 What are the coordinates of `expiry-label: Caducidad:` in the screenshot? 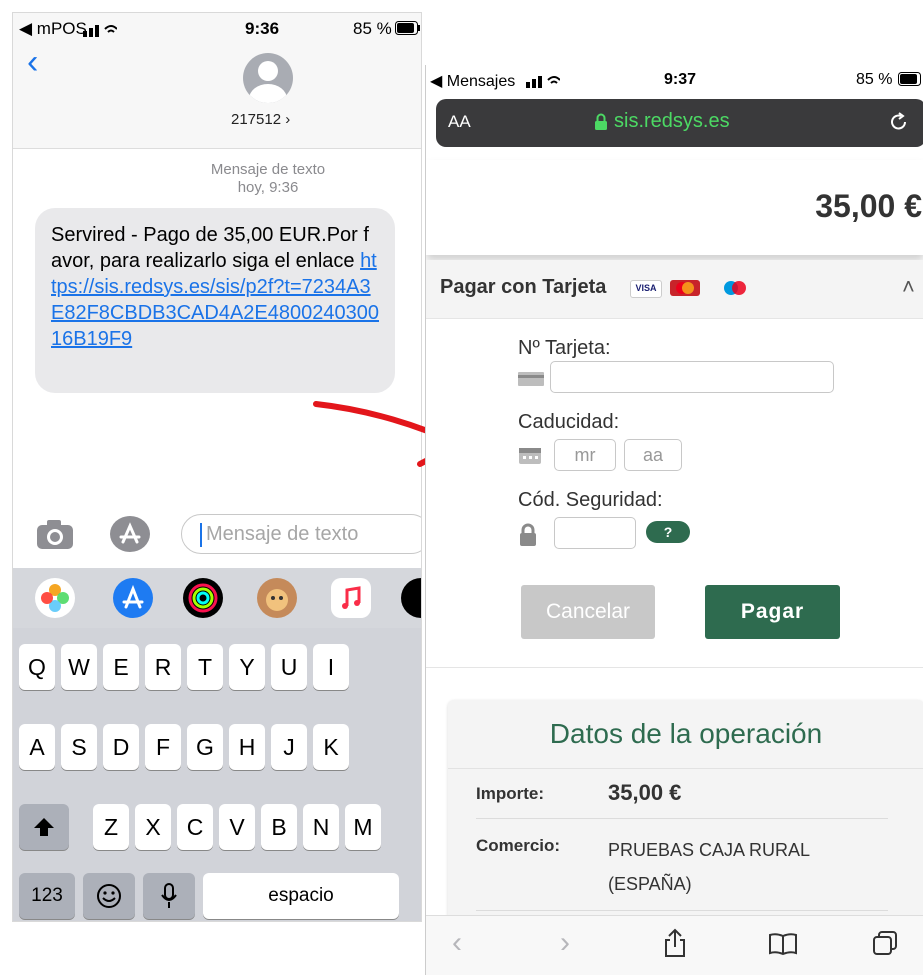 It's located at (569, 422).